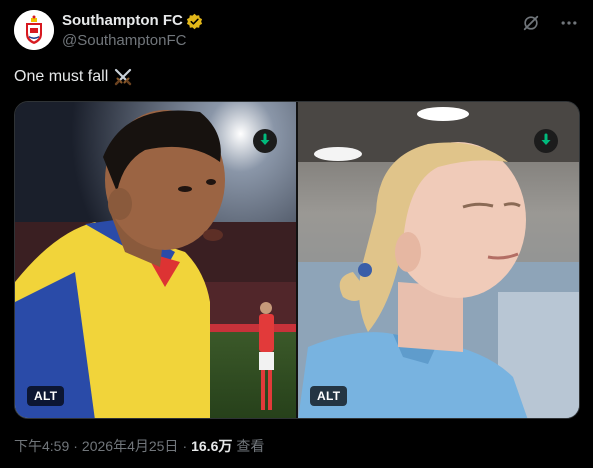  Describe the element at coordinates (61, 76) in the screenshot. I see `tweet-text-content: One must fall` at that location.